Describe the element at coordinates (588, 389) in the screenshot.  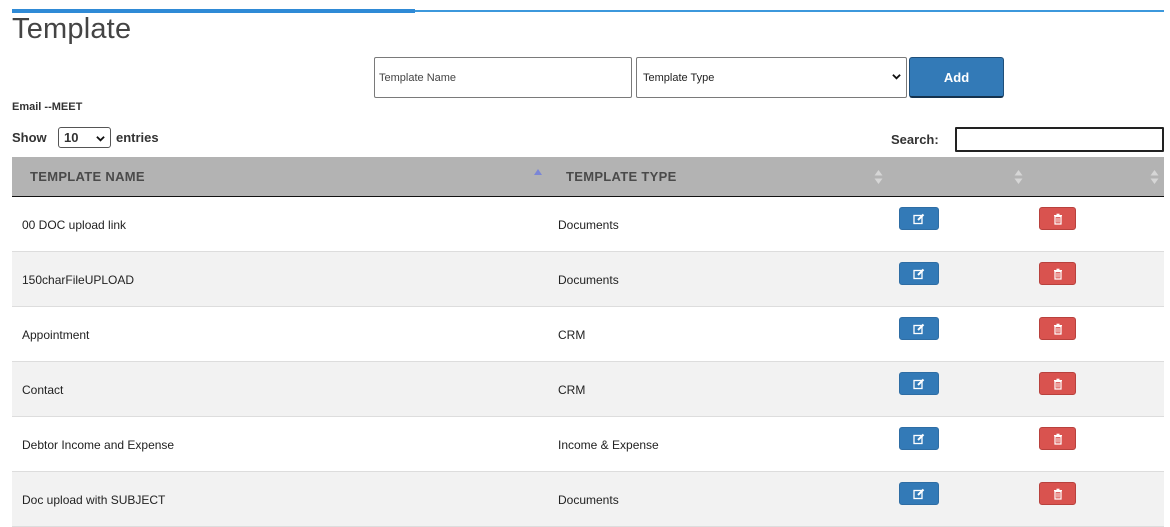
I see `table-row: Contact CRM` at that location.